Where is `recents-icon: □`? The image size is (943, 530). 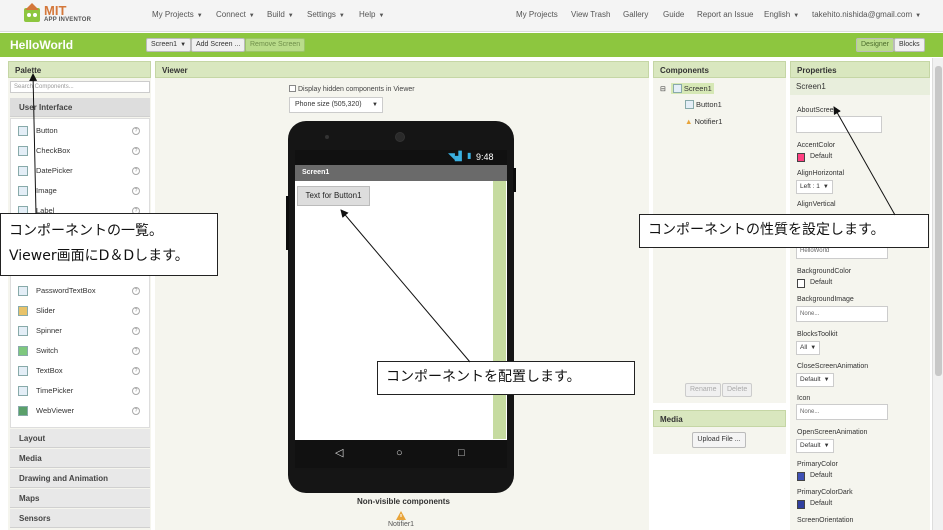
recents-icon: □ is located at coordinates (461, 453).